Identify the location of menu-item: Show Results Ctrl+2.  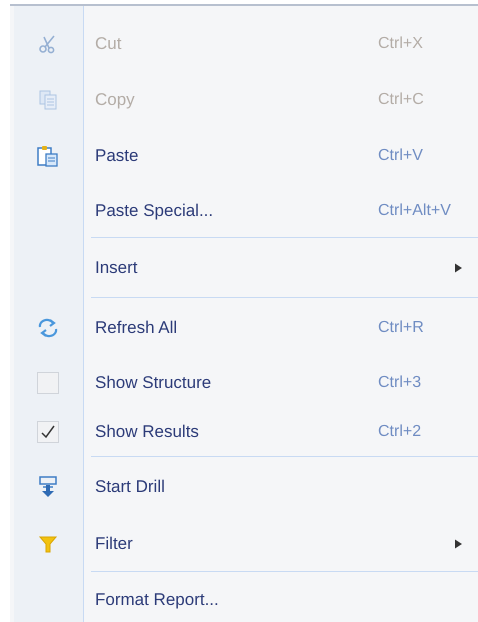
(244, 432).